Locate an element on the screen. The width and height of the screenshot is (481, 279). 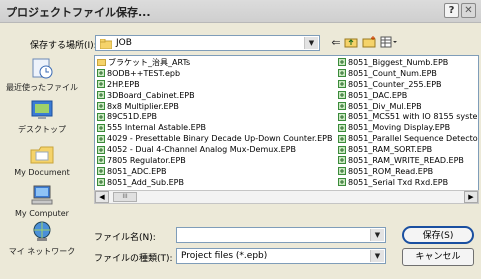
place-my-computer: My Computer is located at coordinates (42, 200).